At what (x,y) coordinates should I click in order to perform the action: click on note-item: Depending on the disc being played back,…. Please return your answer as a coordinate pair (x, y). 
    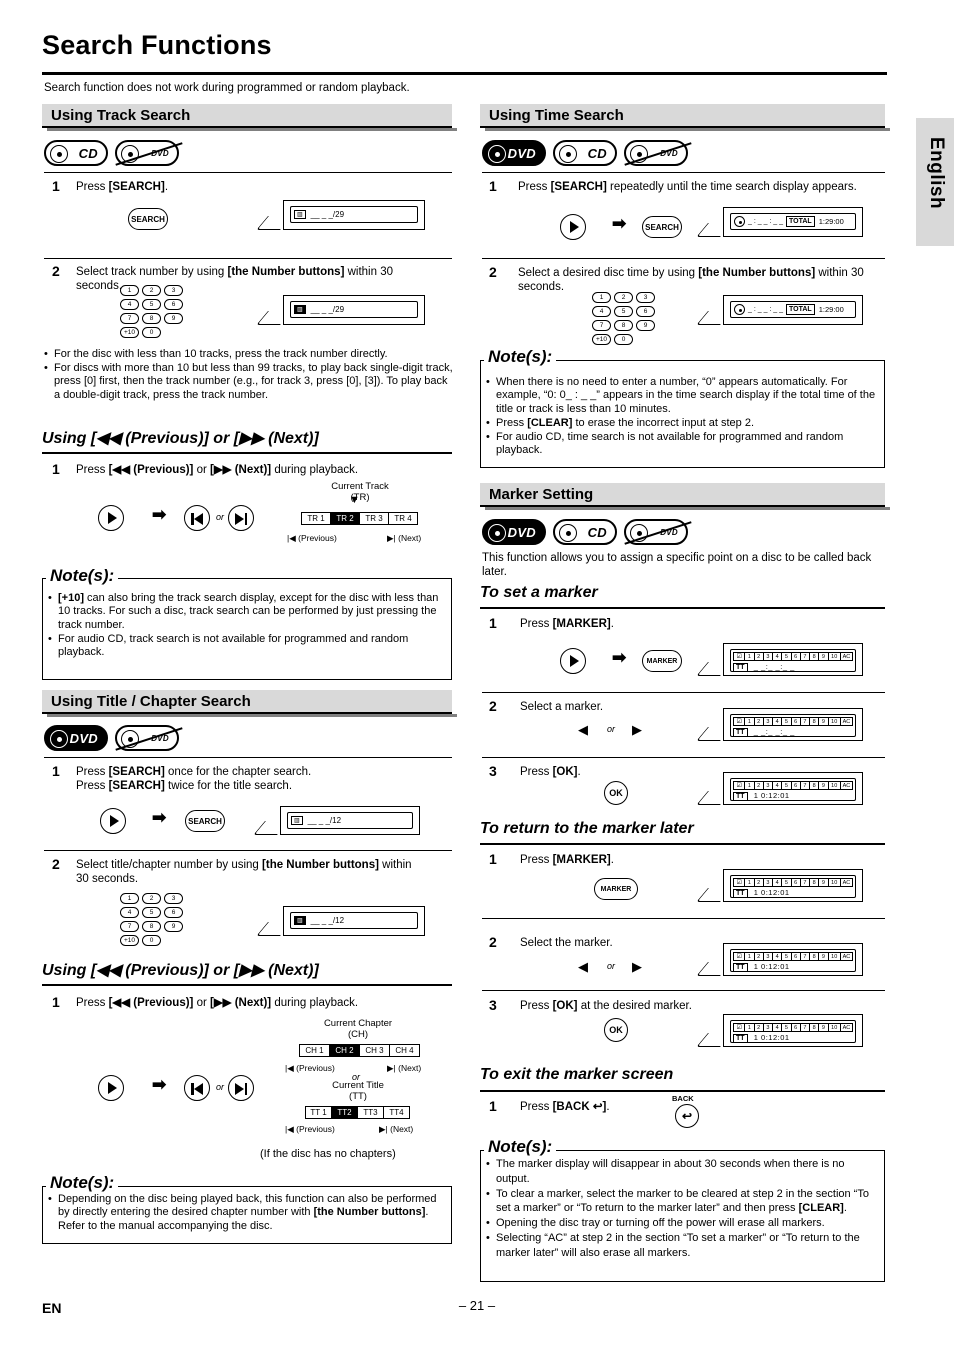
    Looking at the image, I should click on (247, 1213).